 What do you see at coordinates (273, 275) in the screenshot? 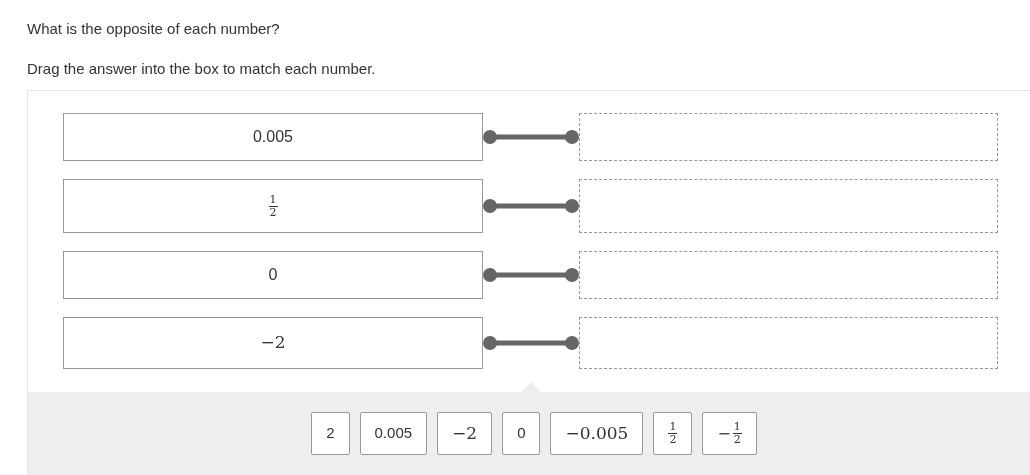
I see `number-value: 0` at bounding box center [273, 275].